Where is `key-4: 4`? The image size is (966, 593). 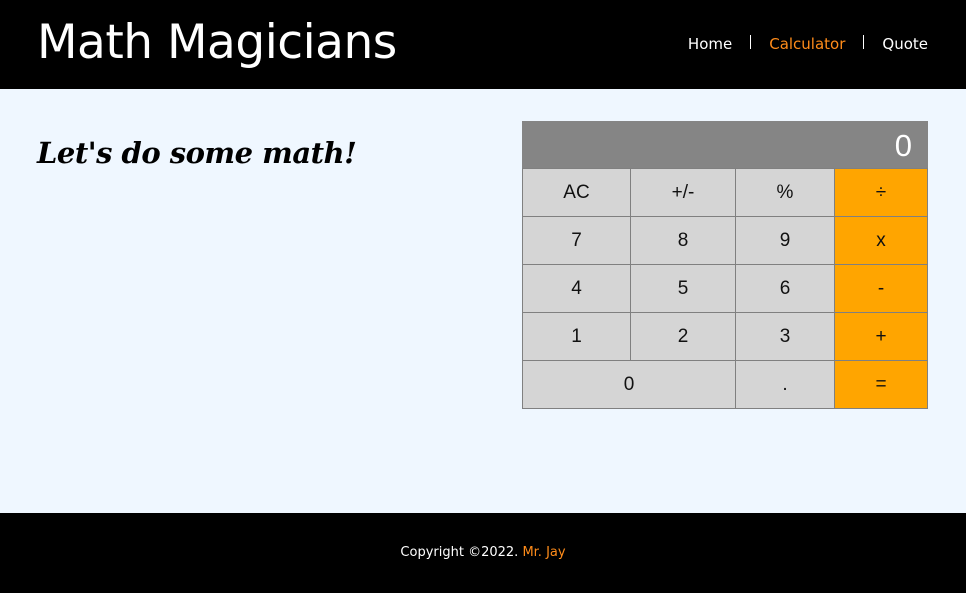
key-4: 4 is located at coordinates (576, 288).